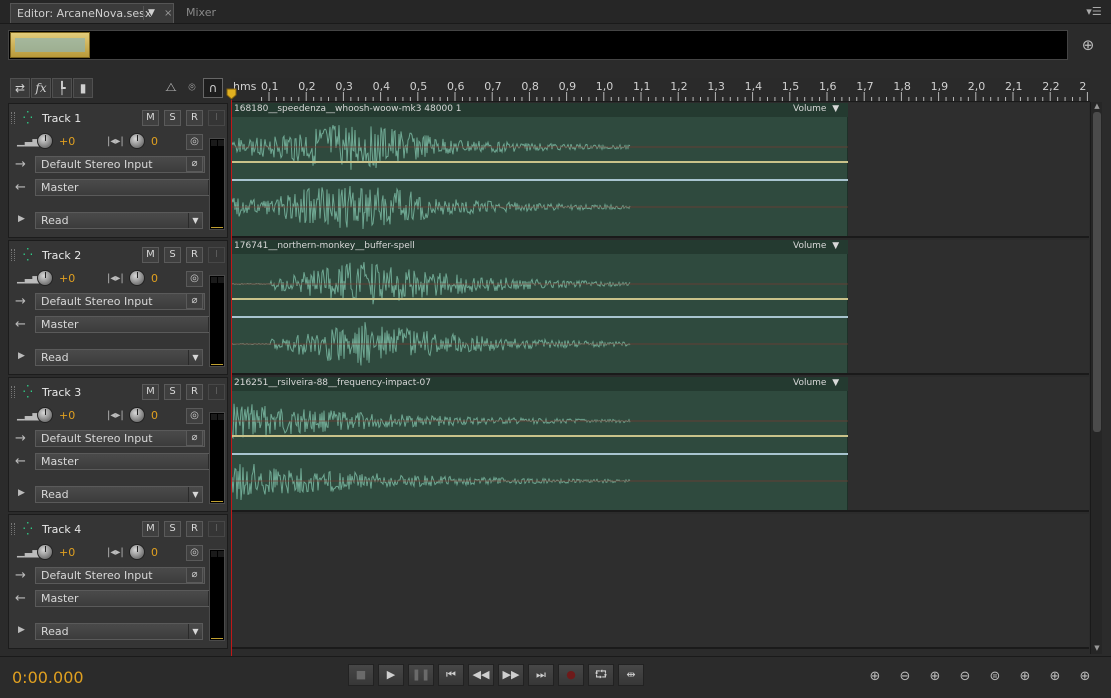 The width and height of the screenshot is (1111, 698). What do you see at coordinates (995, 677) in the screenshot?
I see `zoom-out-full-icon: ⊜` at bounding box center [995, 677].